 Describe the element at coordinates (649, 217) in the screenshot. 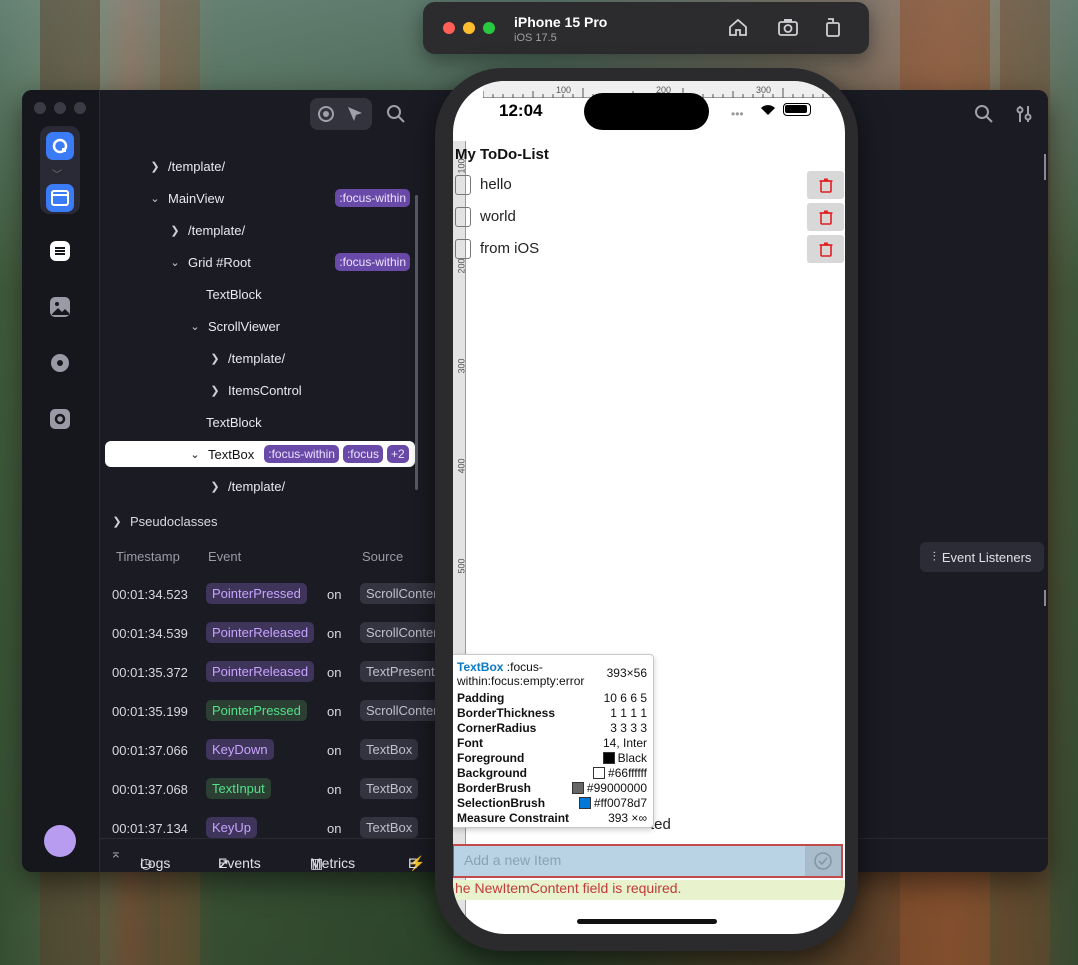

I see `list-item: world` at that location.